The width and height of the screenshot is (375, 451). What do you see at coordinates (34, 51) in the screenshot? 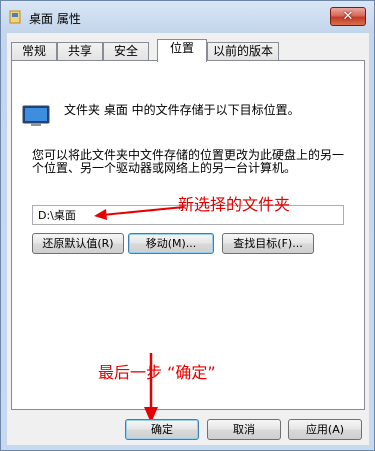
I see `tab-general: 常规` at bounding box center [34, 51].